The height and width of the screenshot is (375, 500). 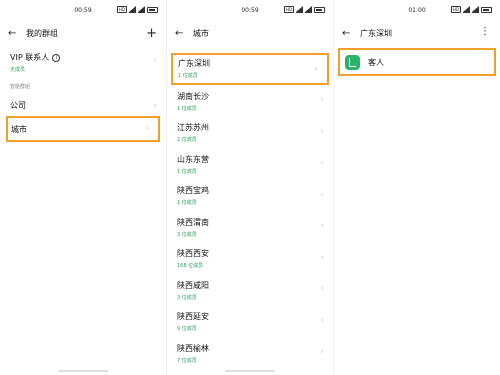 What do you see at coordinates (193, 127) in the screenshot?
I see `city-name: 江苏苏州` at bounding box center [193, 127].